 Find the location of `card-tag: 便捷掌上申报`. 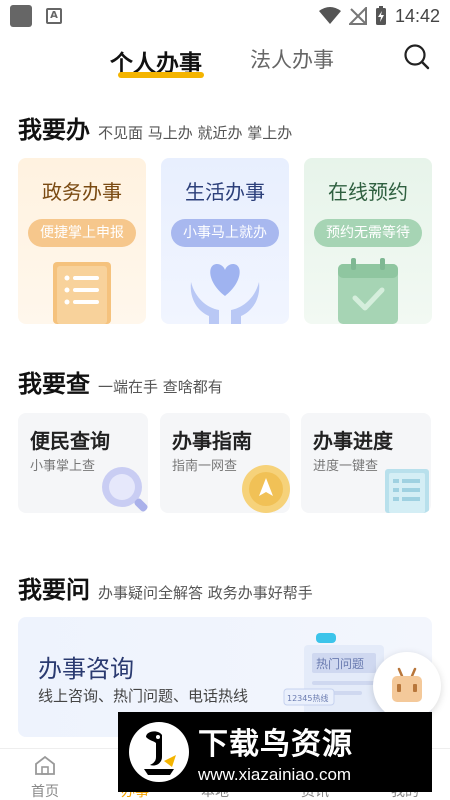

card-tag: 便捷掌上申报 is located at coordinates (82, 233).